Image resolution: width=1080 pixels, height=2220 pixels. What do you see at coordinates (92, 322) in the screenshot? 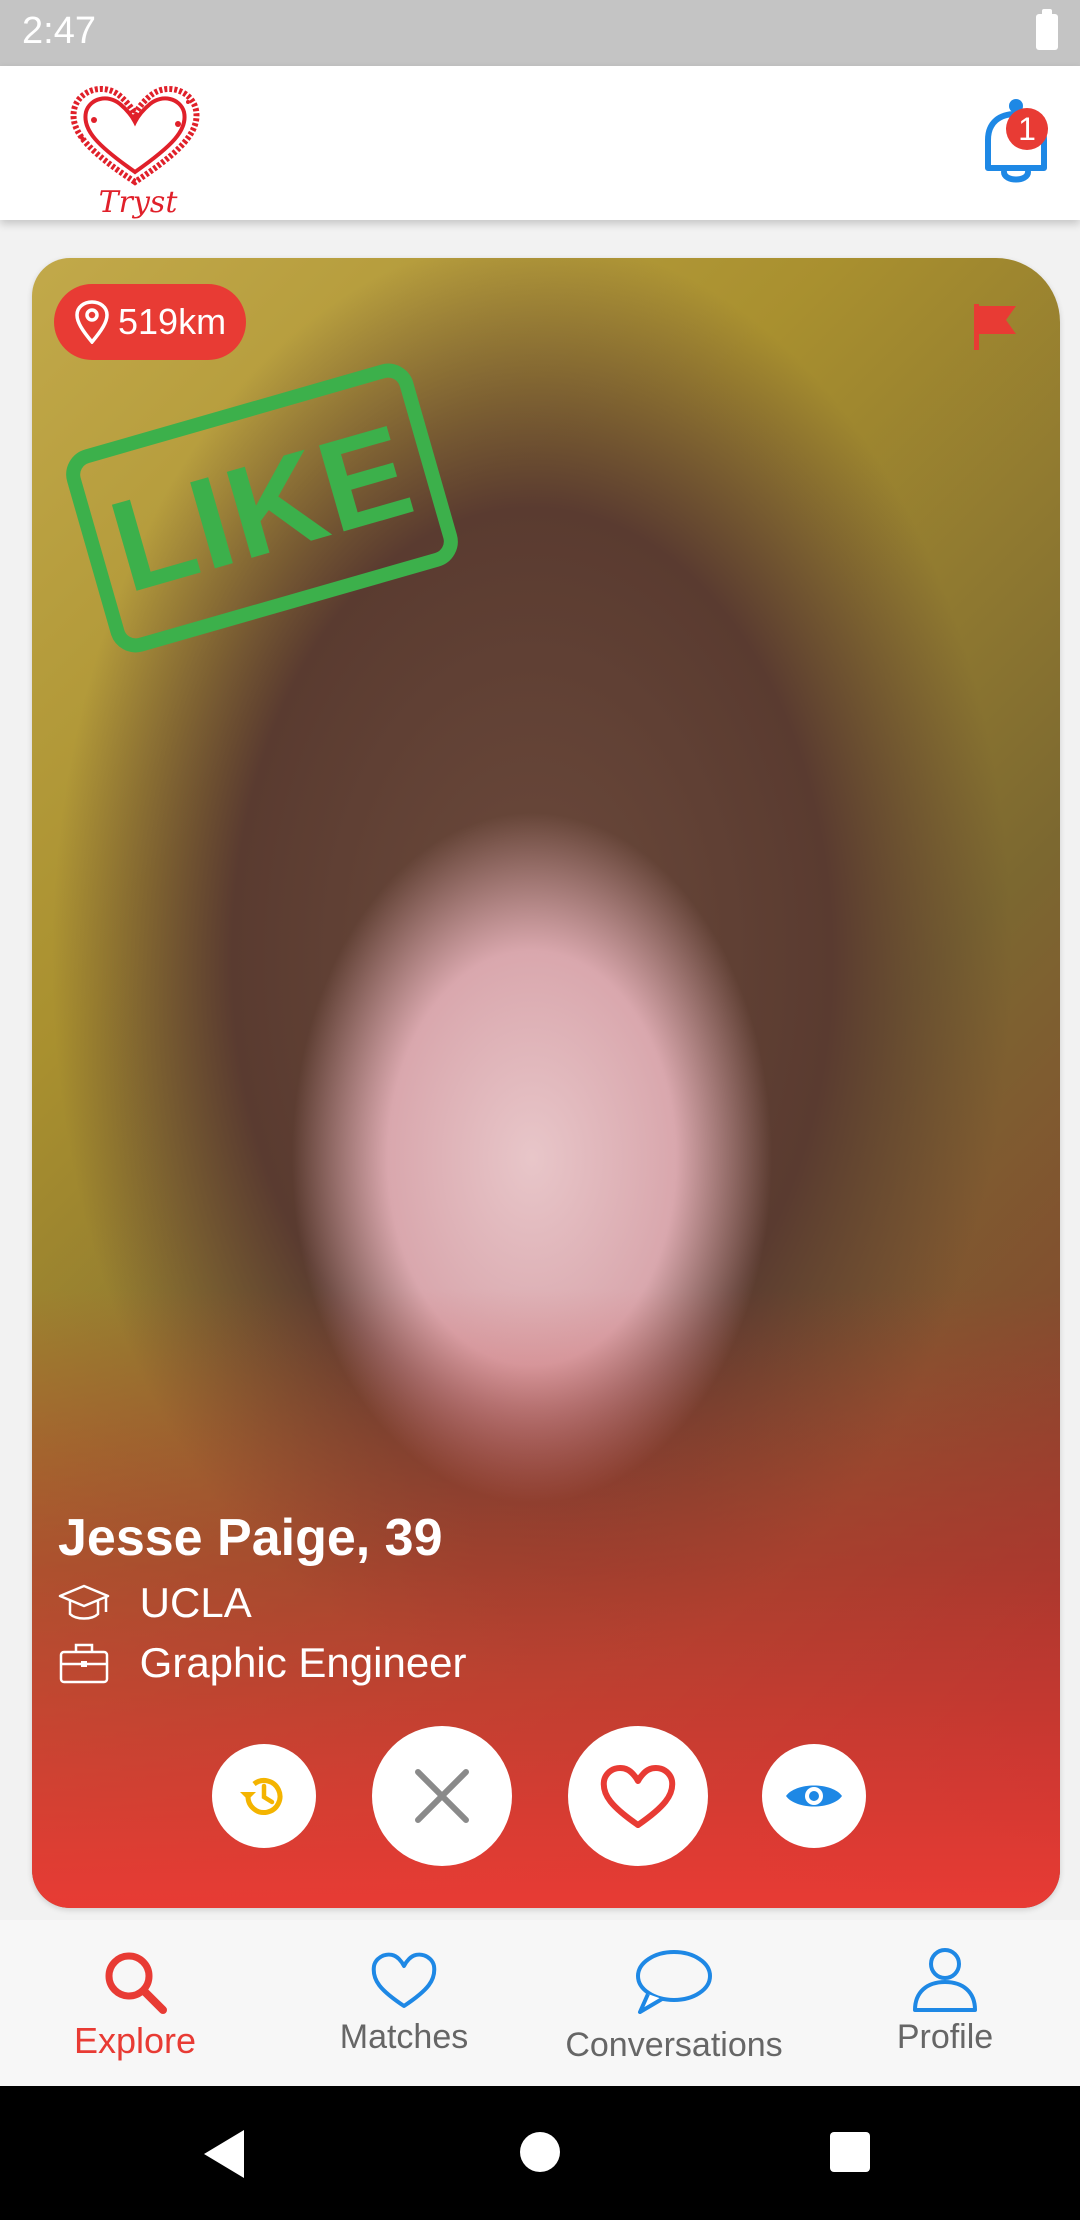
I see `location-pin-icon` at bounding box center [92, 322].